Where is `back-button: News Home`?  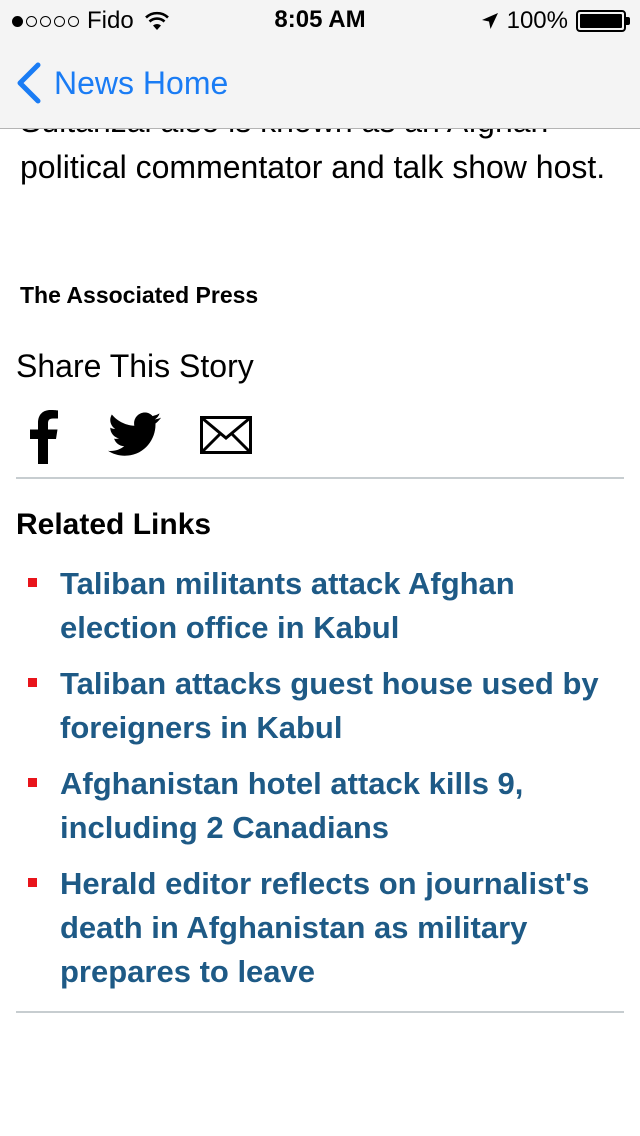
back-button: News Home is located at coordinates (121, 83).